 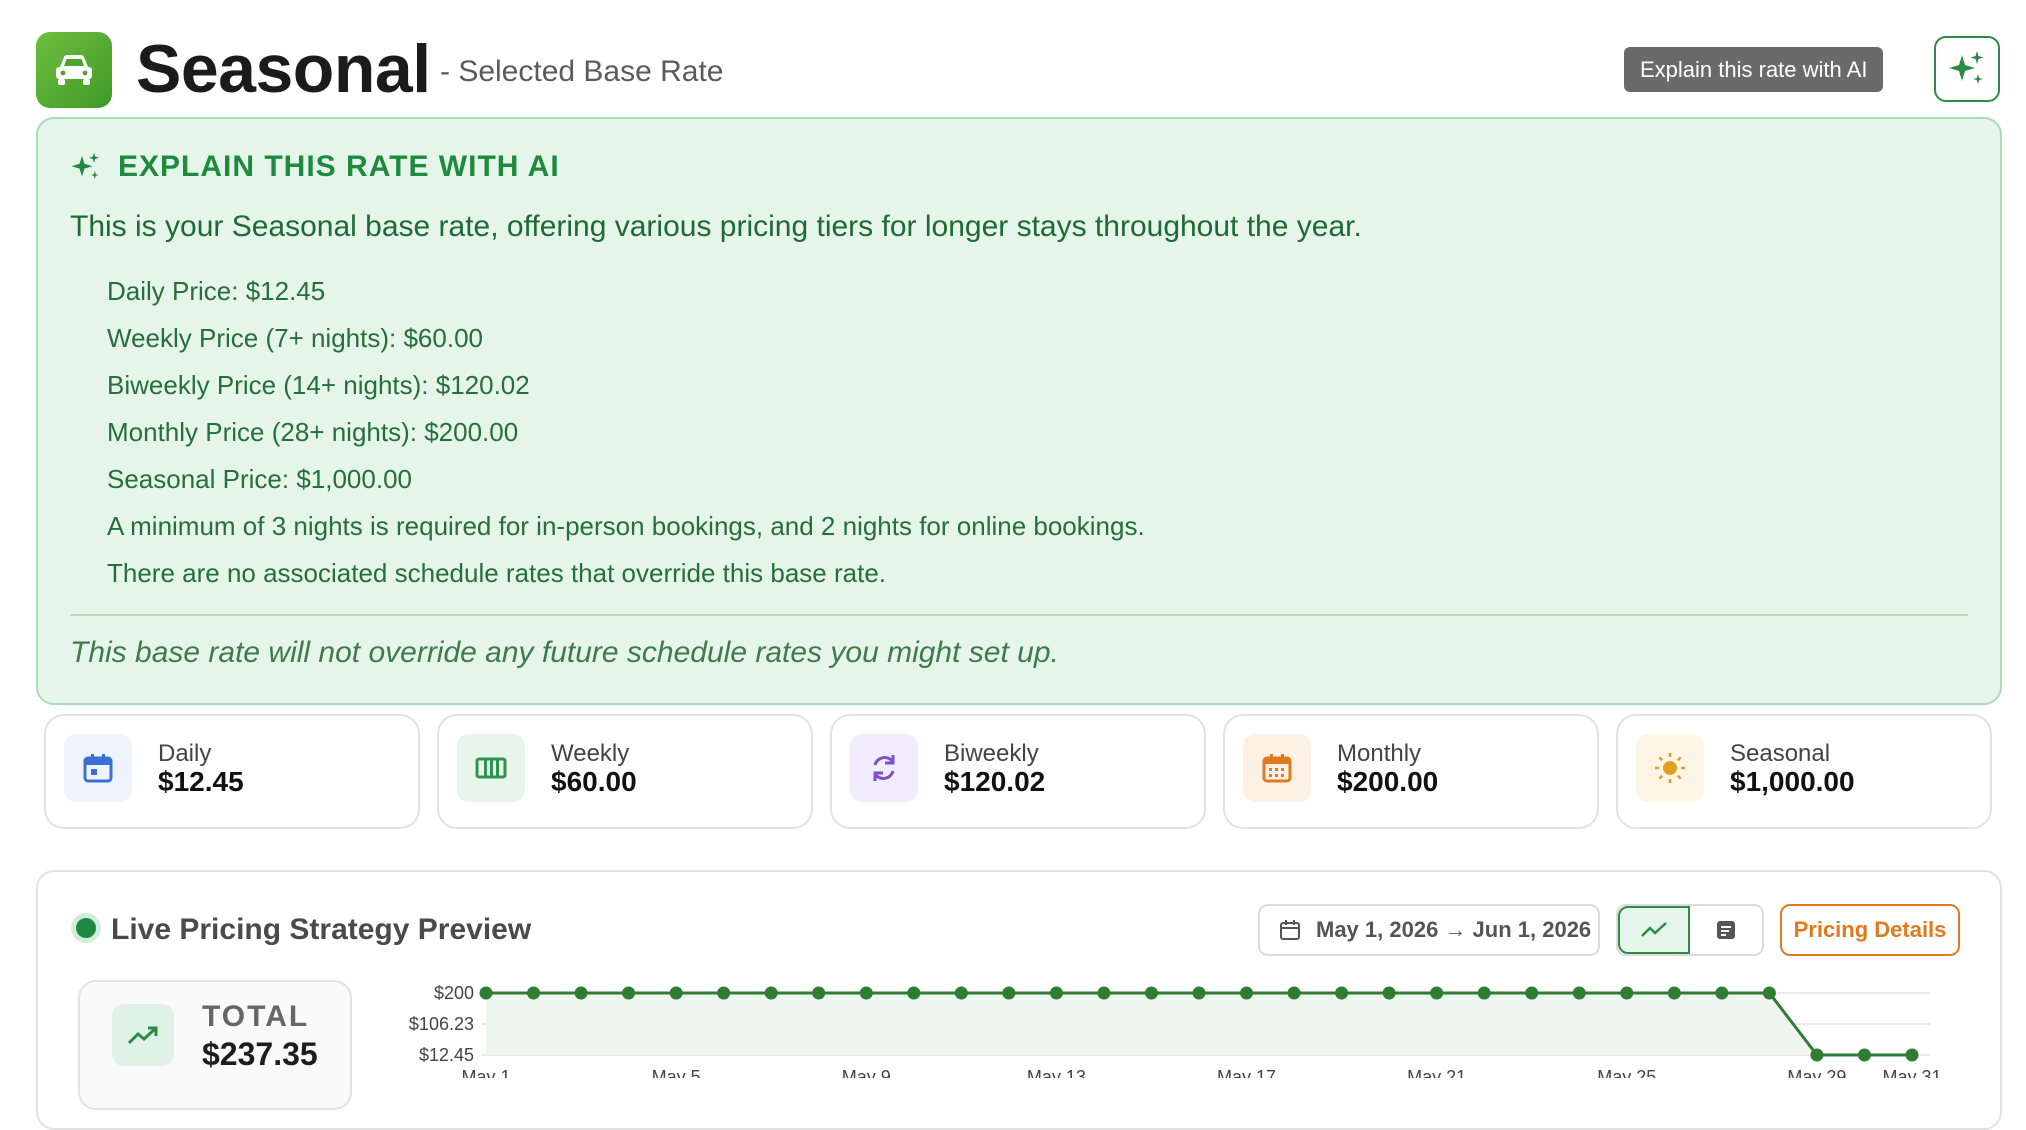 What do you see at coordinates (256, 1016) in the screenshot?
I see `total-label: TOTAL` at bounding box center [256, 1016].